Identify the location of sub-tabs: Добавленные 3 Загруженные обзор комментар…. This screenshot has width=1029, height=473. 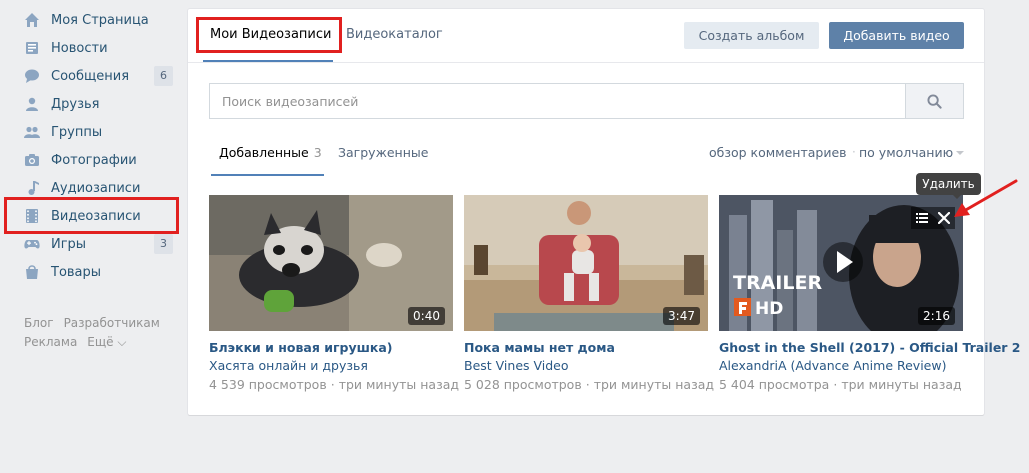
(586, 160).